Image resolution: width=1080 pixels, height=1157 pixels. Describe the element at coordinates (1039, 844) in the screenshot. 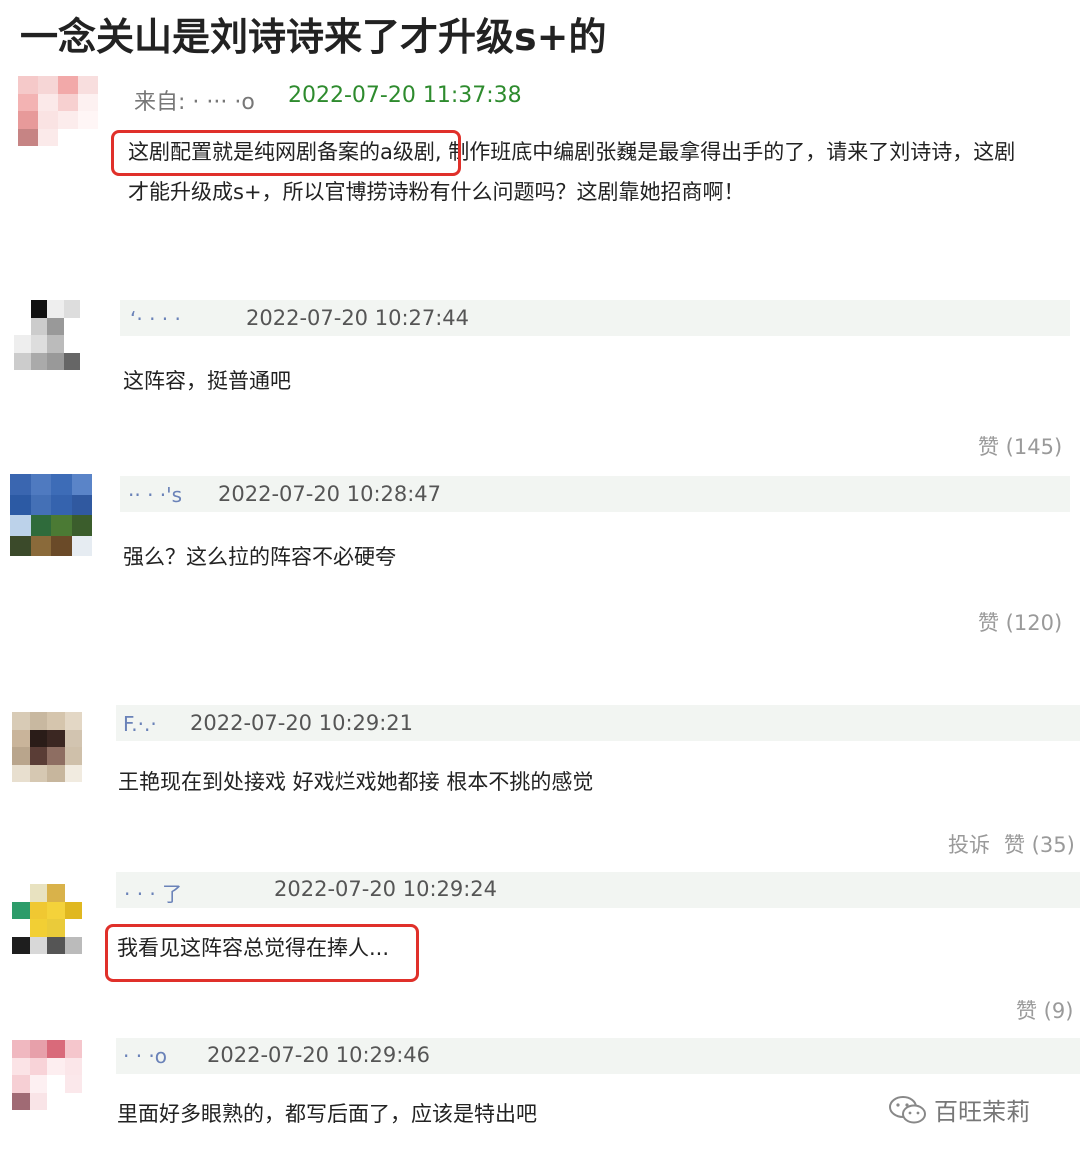

I see `like-button: 赞 (35)` at that location.